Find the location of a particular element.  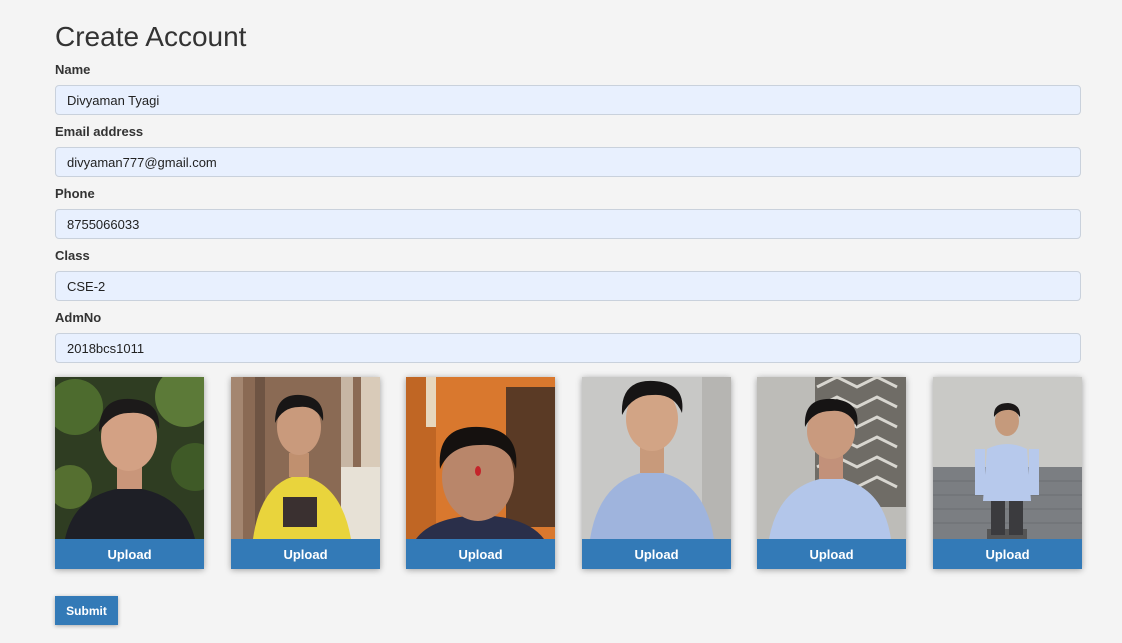

phone-label: Phone is located at coordinates (75, 193).